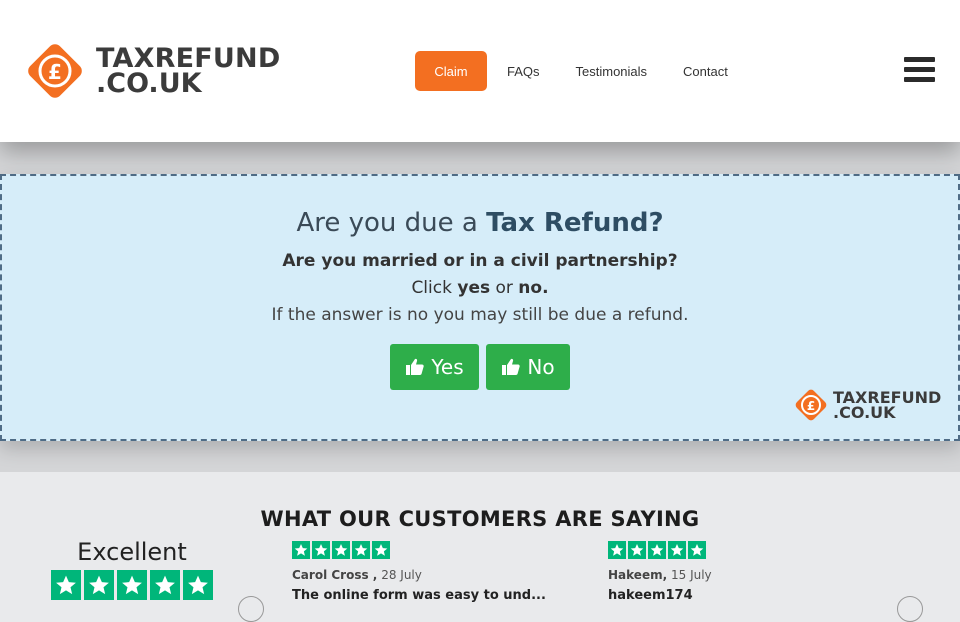 The image size is (960, 622). I want to click on nav-link-testimonials: Testimonials, so click(612, 71).